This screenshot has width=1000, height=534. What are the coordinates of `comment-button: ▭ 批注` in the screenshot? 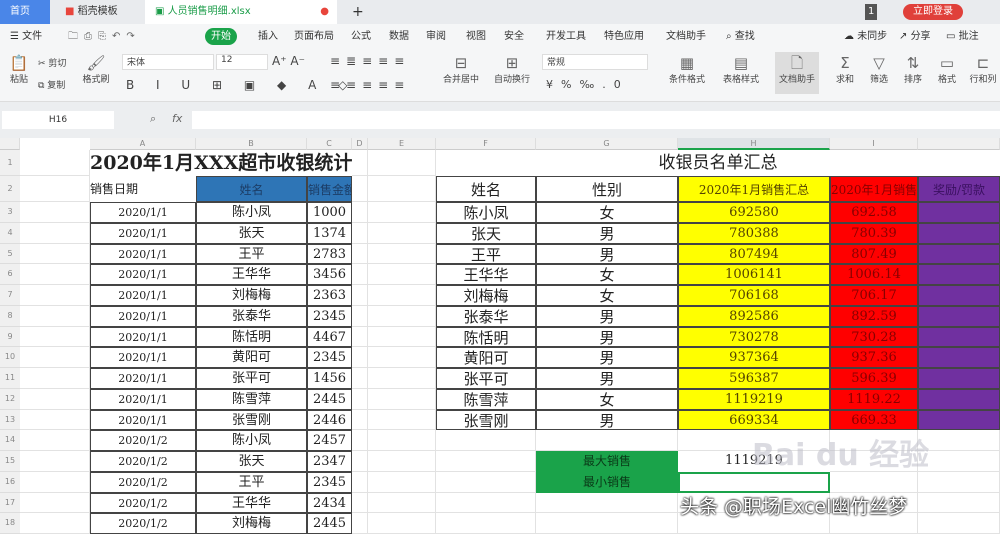 It's located at (962, 36).